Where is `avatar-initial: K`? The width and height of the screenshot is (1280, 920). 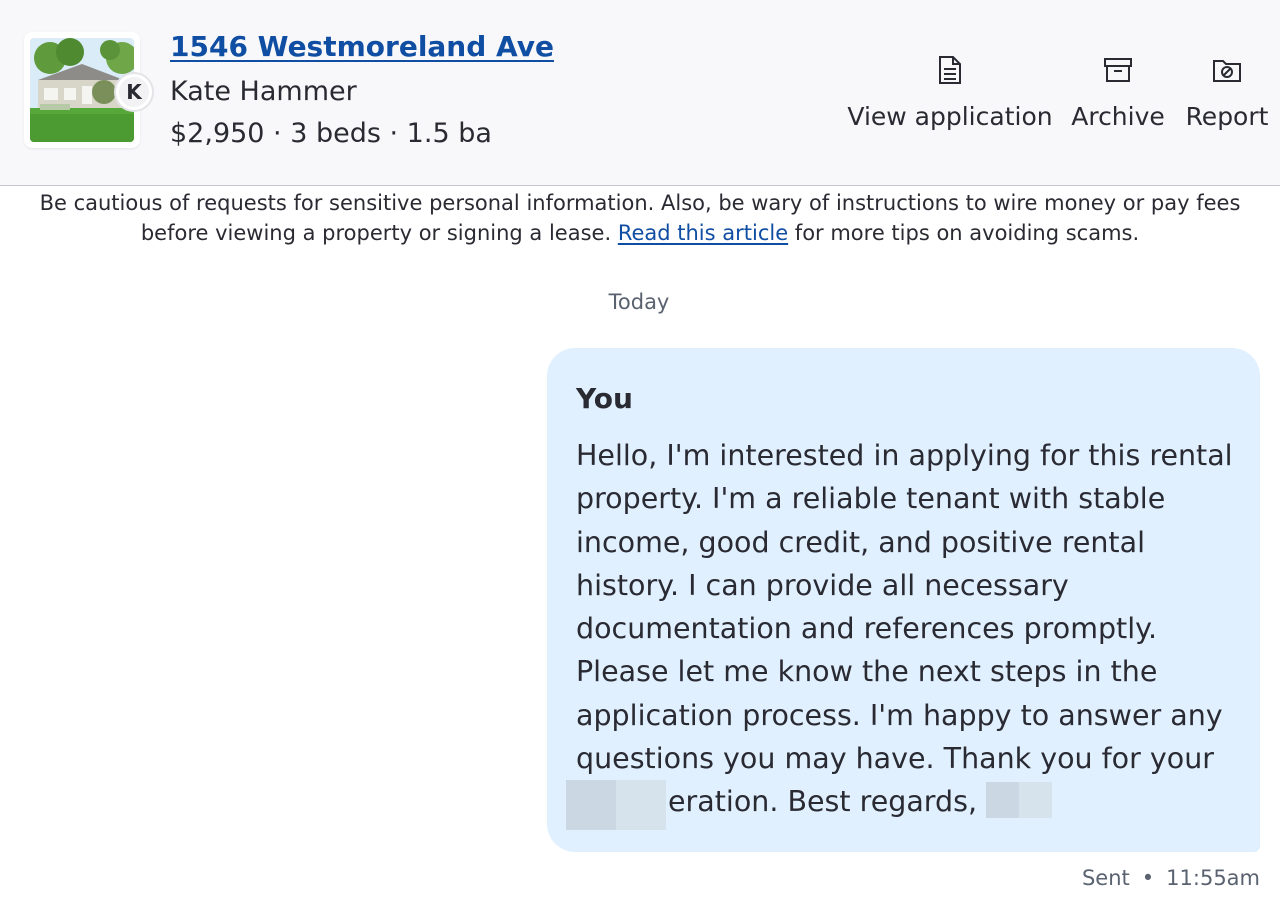 avatar-initial: K is located at coordinates (134, 92).